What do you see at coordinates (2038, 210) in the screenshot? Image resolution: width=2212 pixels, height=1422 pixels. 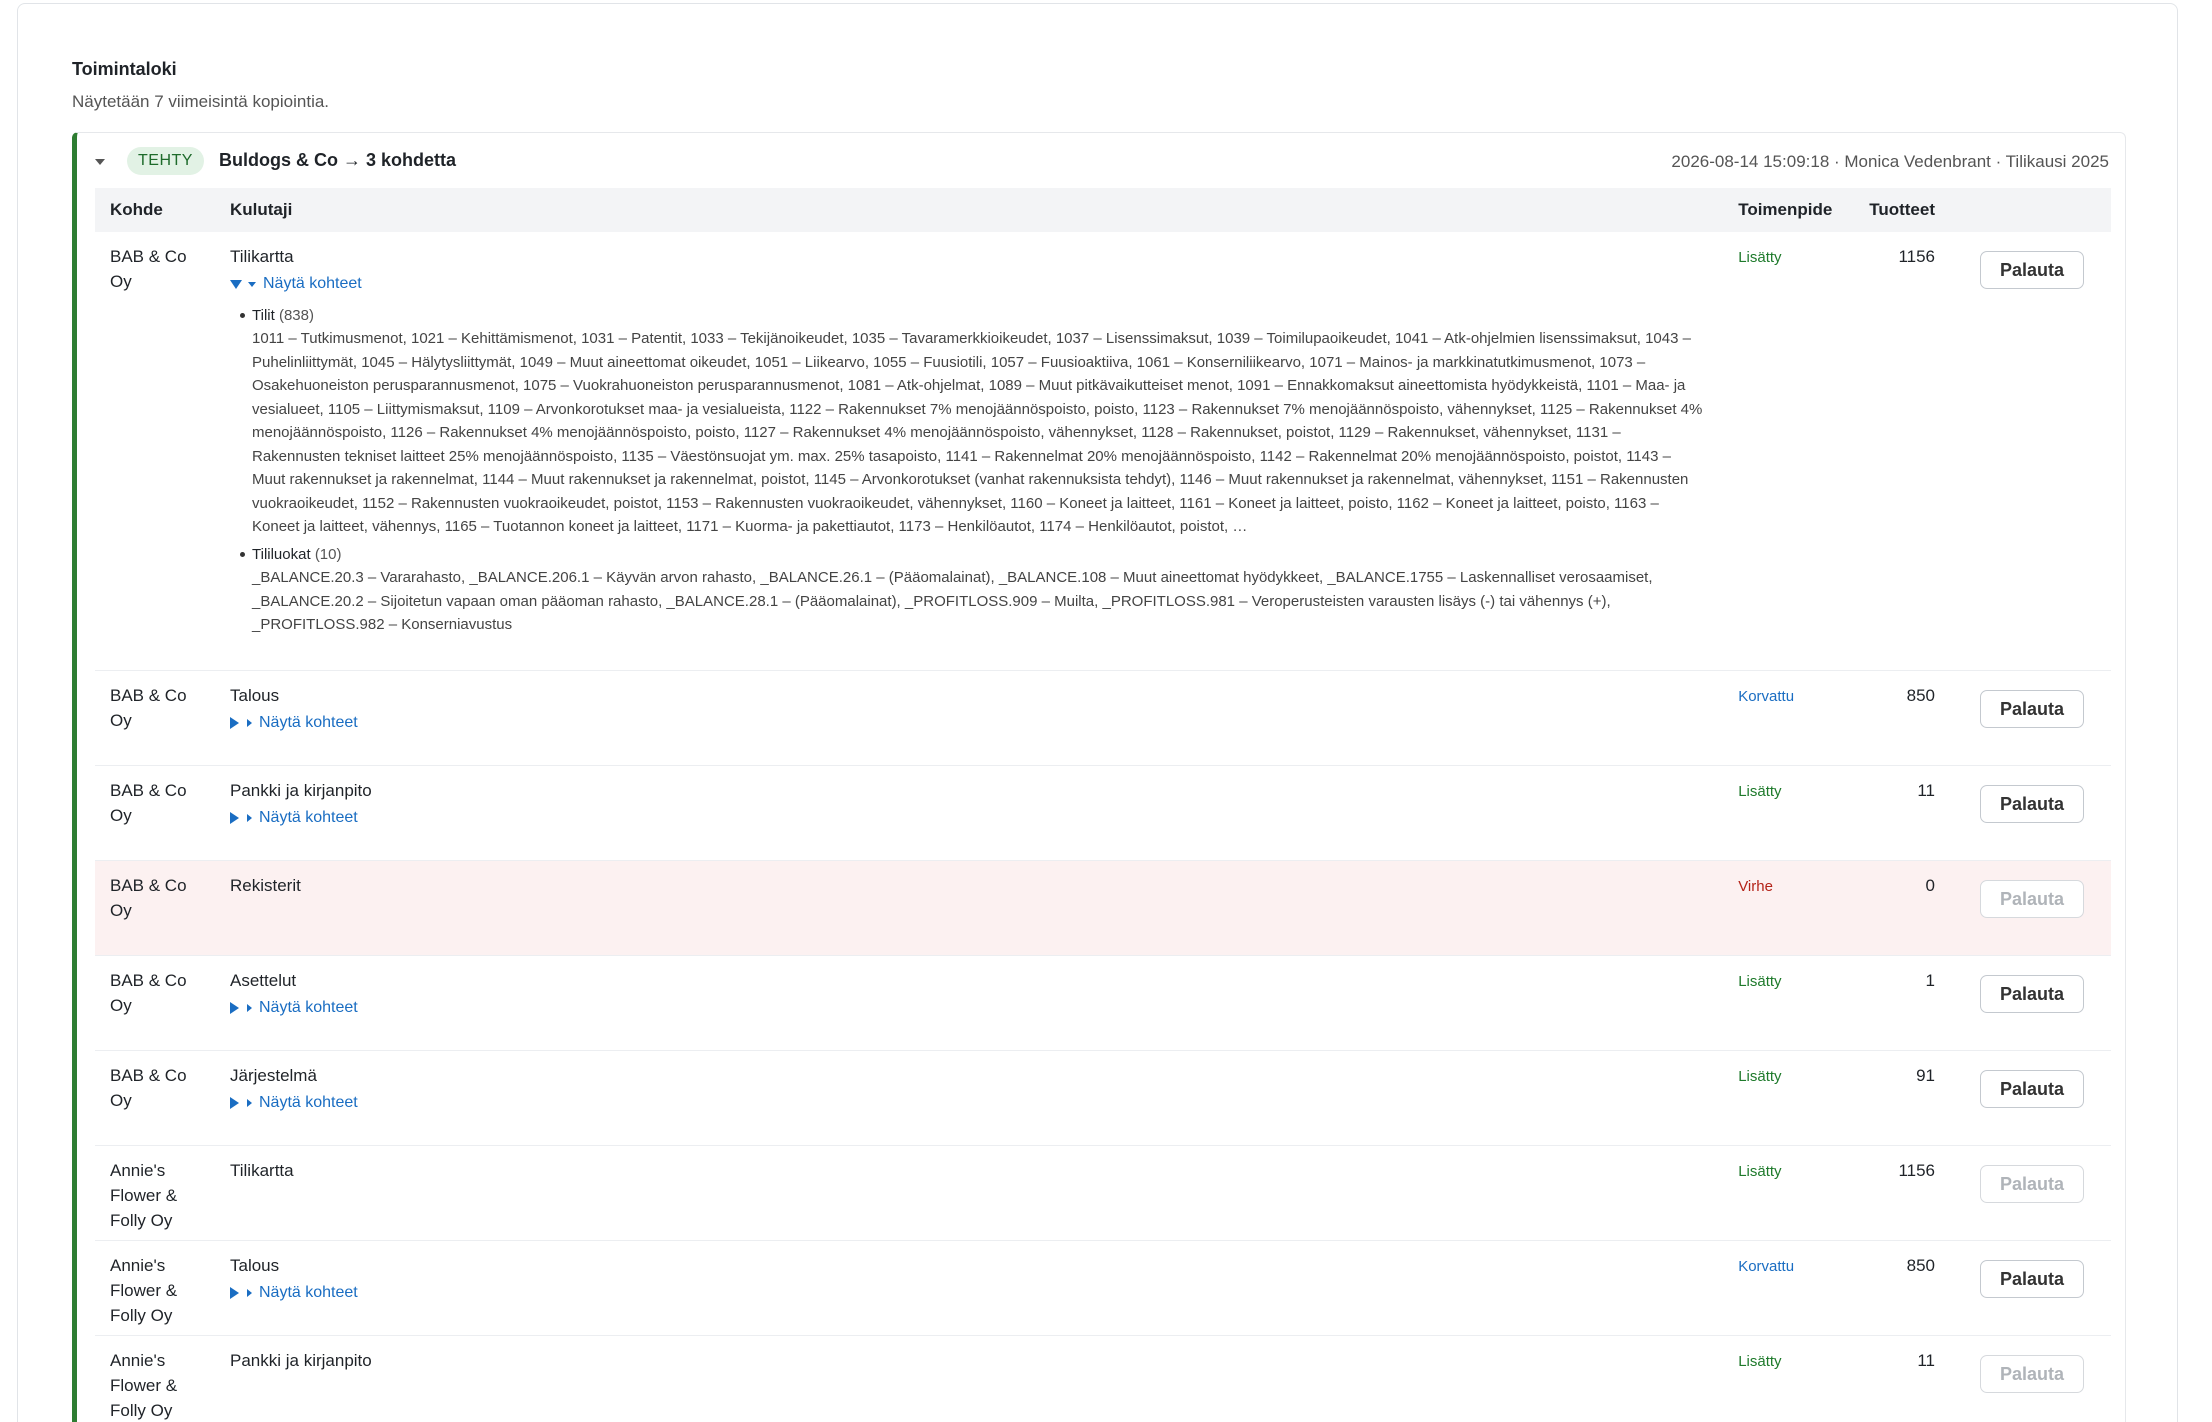 I see `column-header-actions` at bounding box center [2038, 210].